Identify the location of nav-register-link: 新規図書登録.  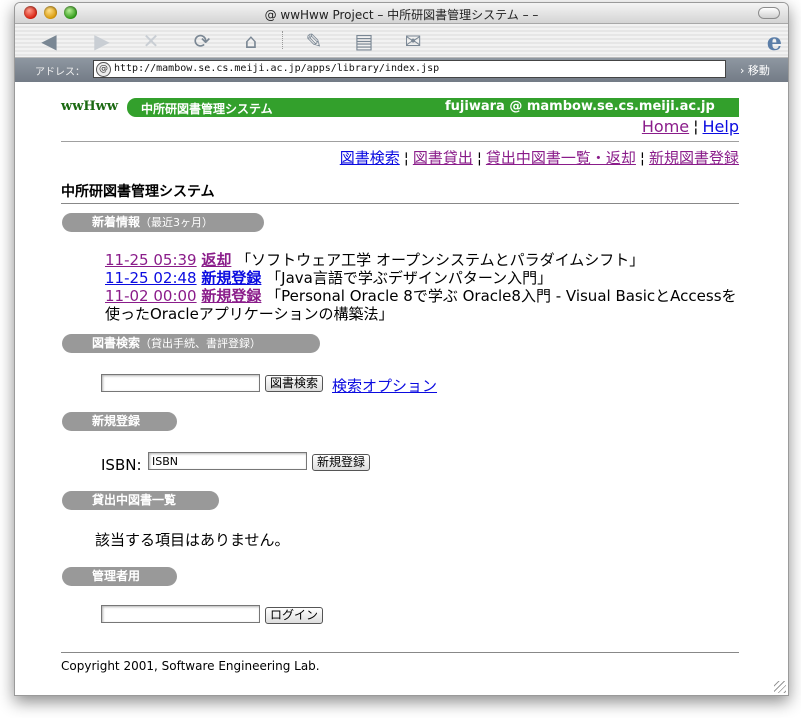
(694, 158).